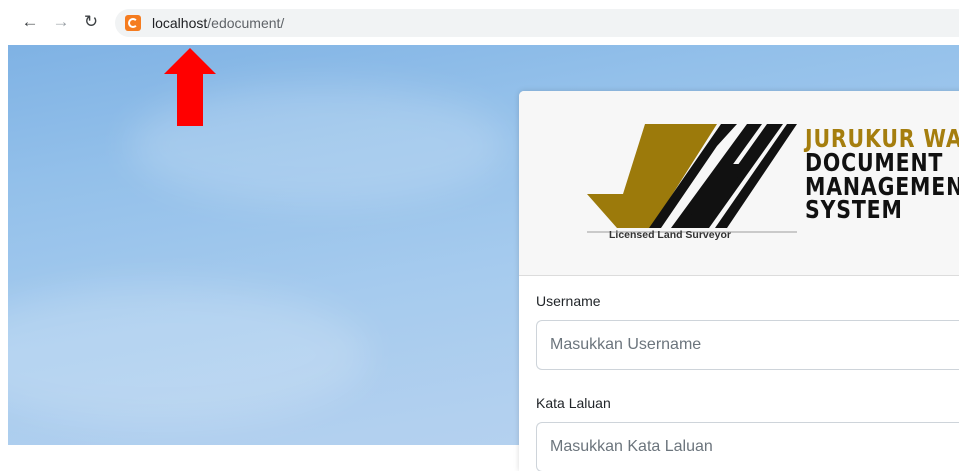 The height and width of the screenshot is (471, 959). I want to click on address-bar: localhost/edocument/, so click(537, 23).